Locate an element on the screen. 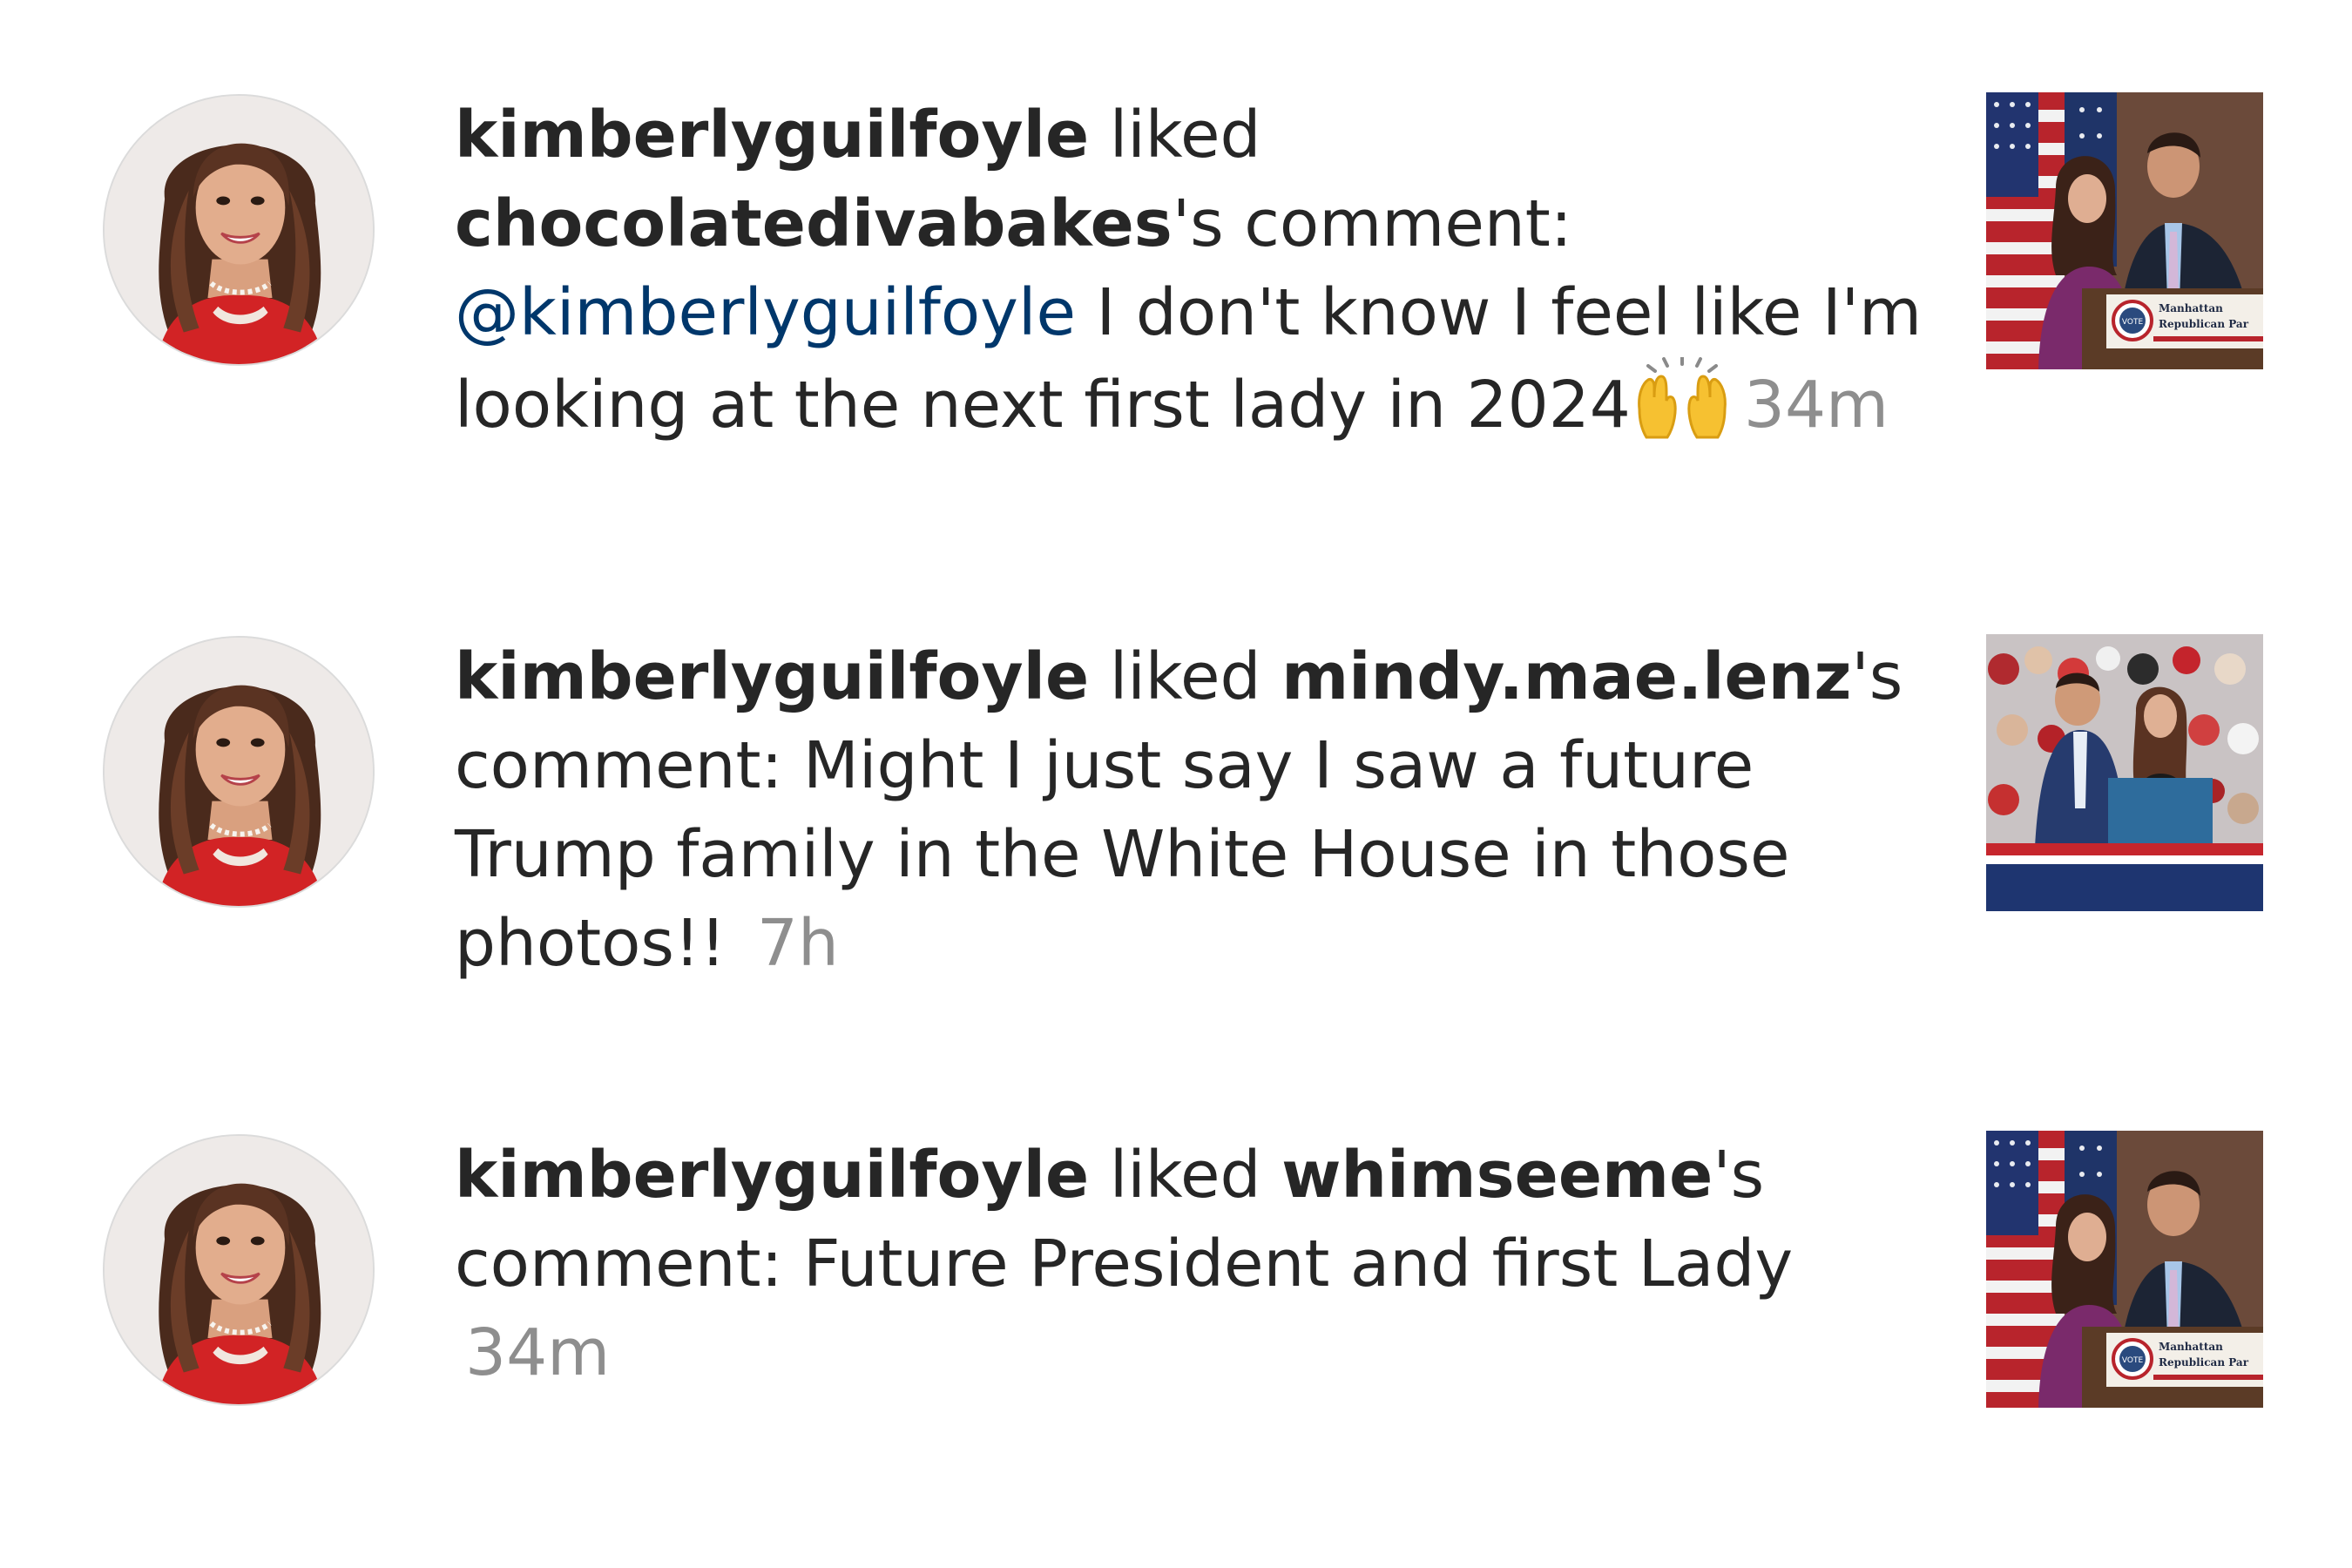  target-username: whimseeme is located at coordinates (1497, 1175).